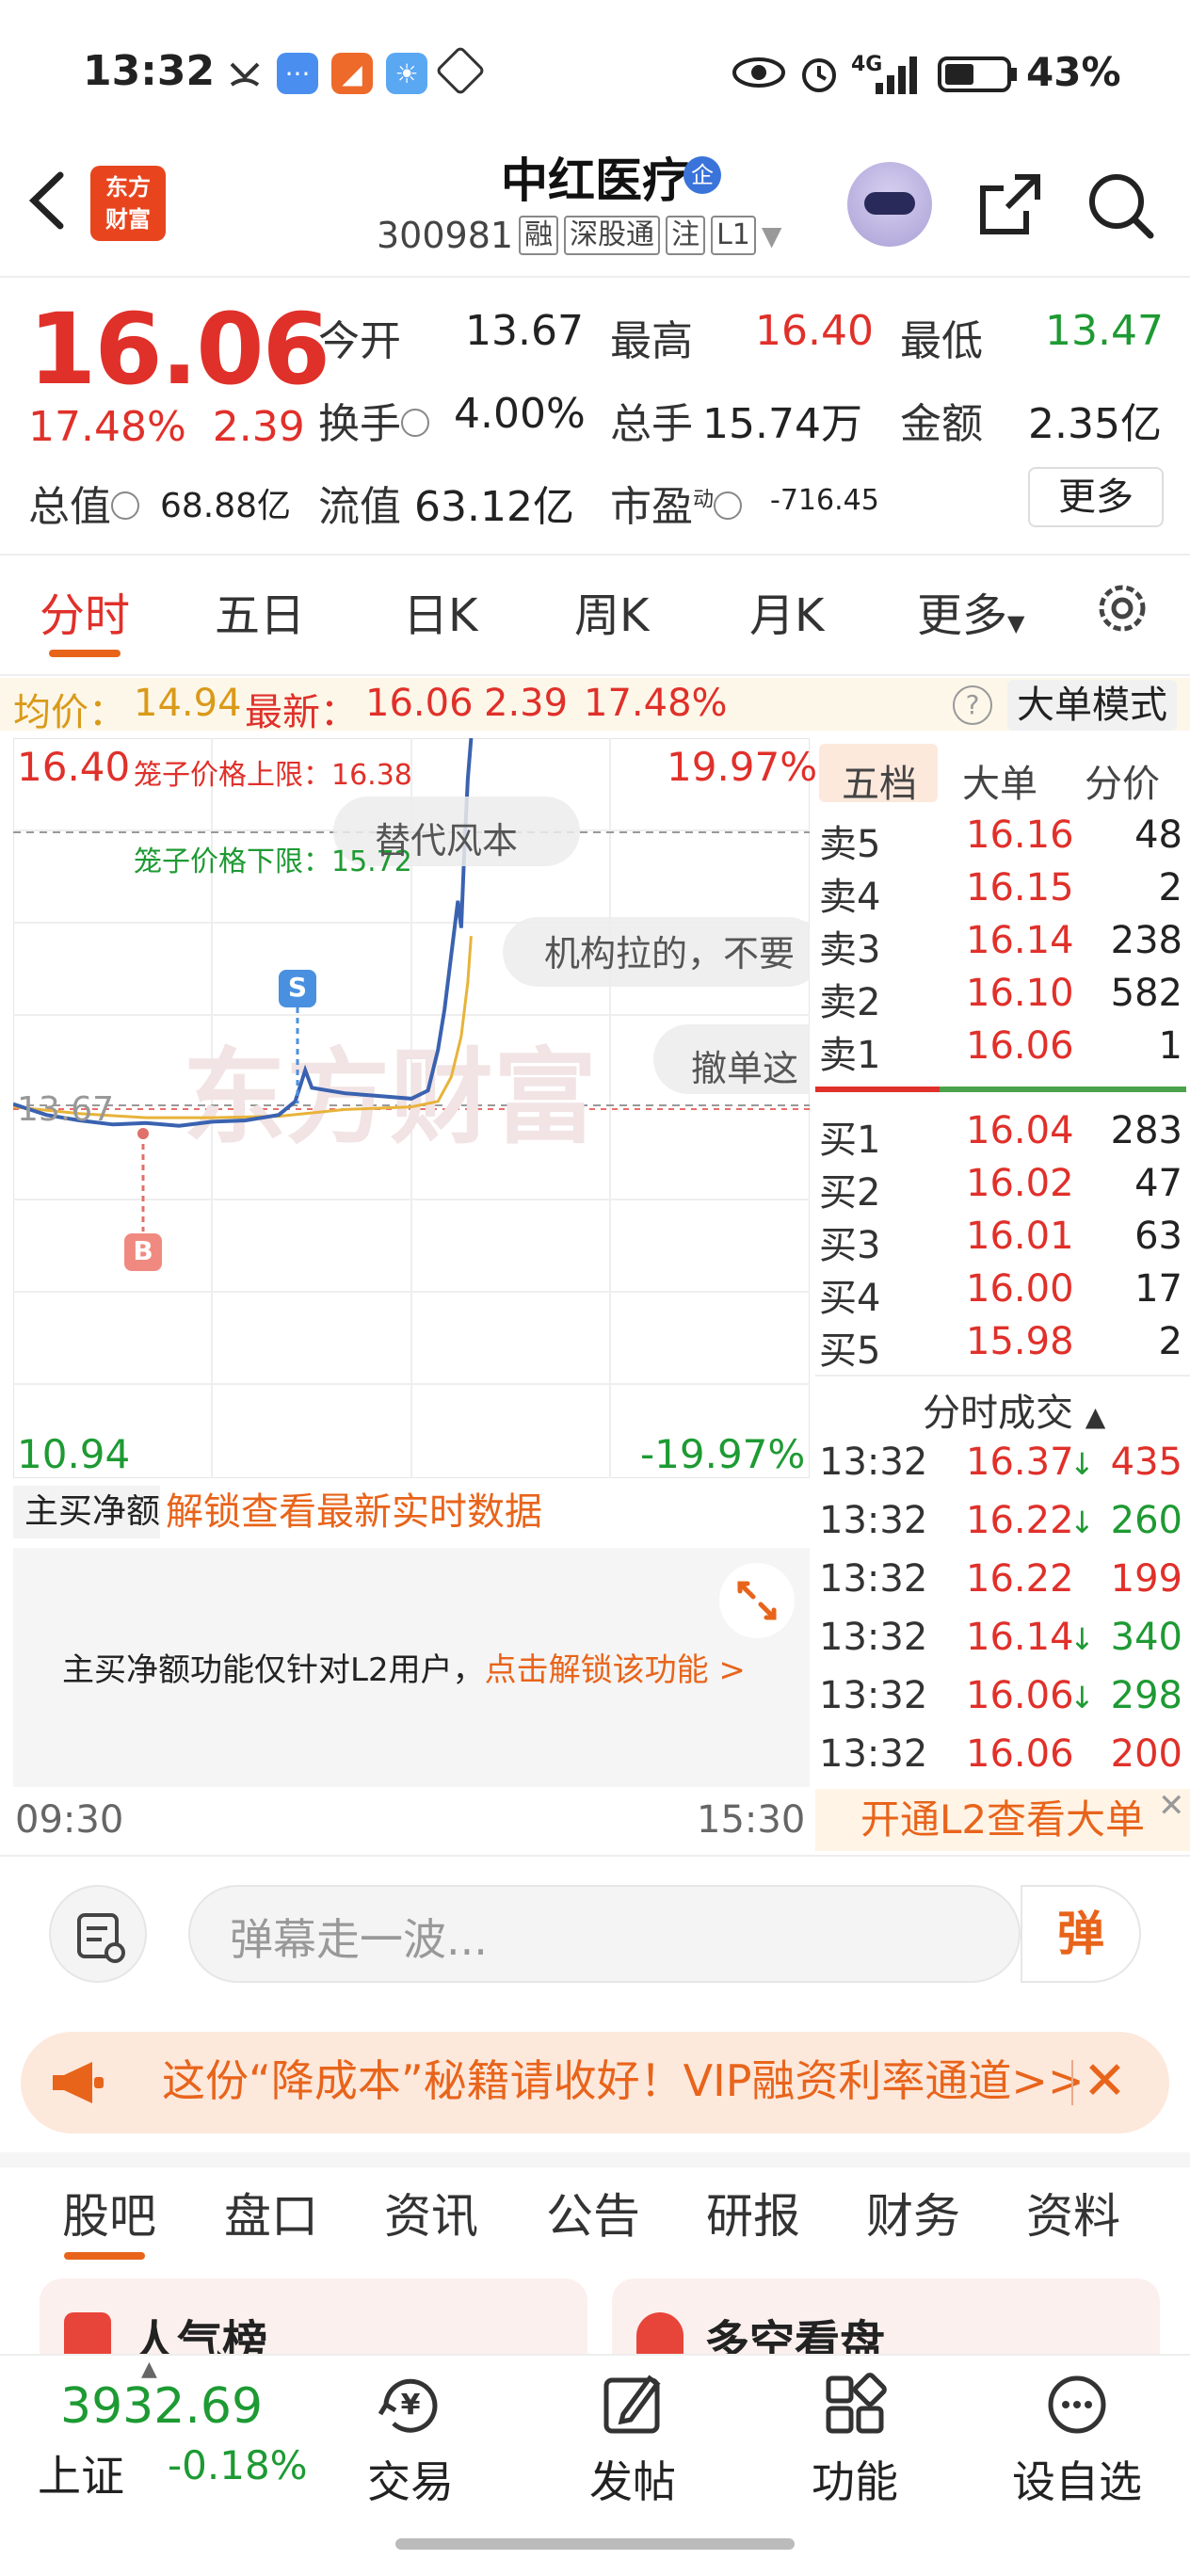 The width and height of the screenshot is (1190, 2576). I want to click on high-label: 最高, so click(651, 341).